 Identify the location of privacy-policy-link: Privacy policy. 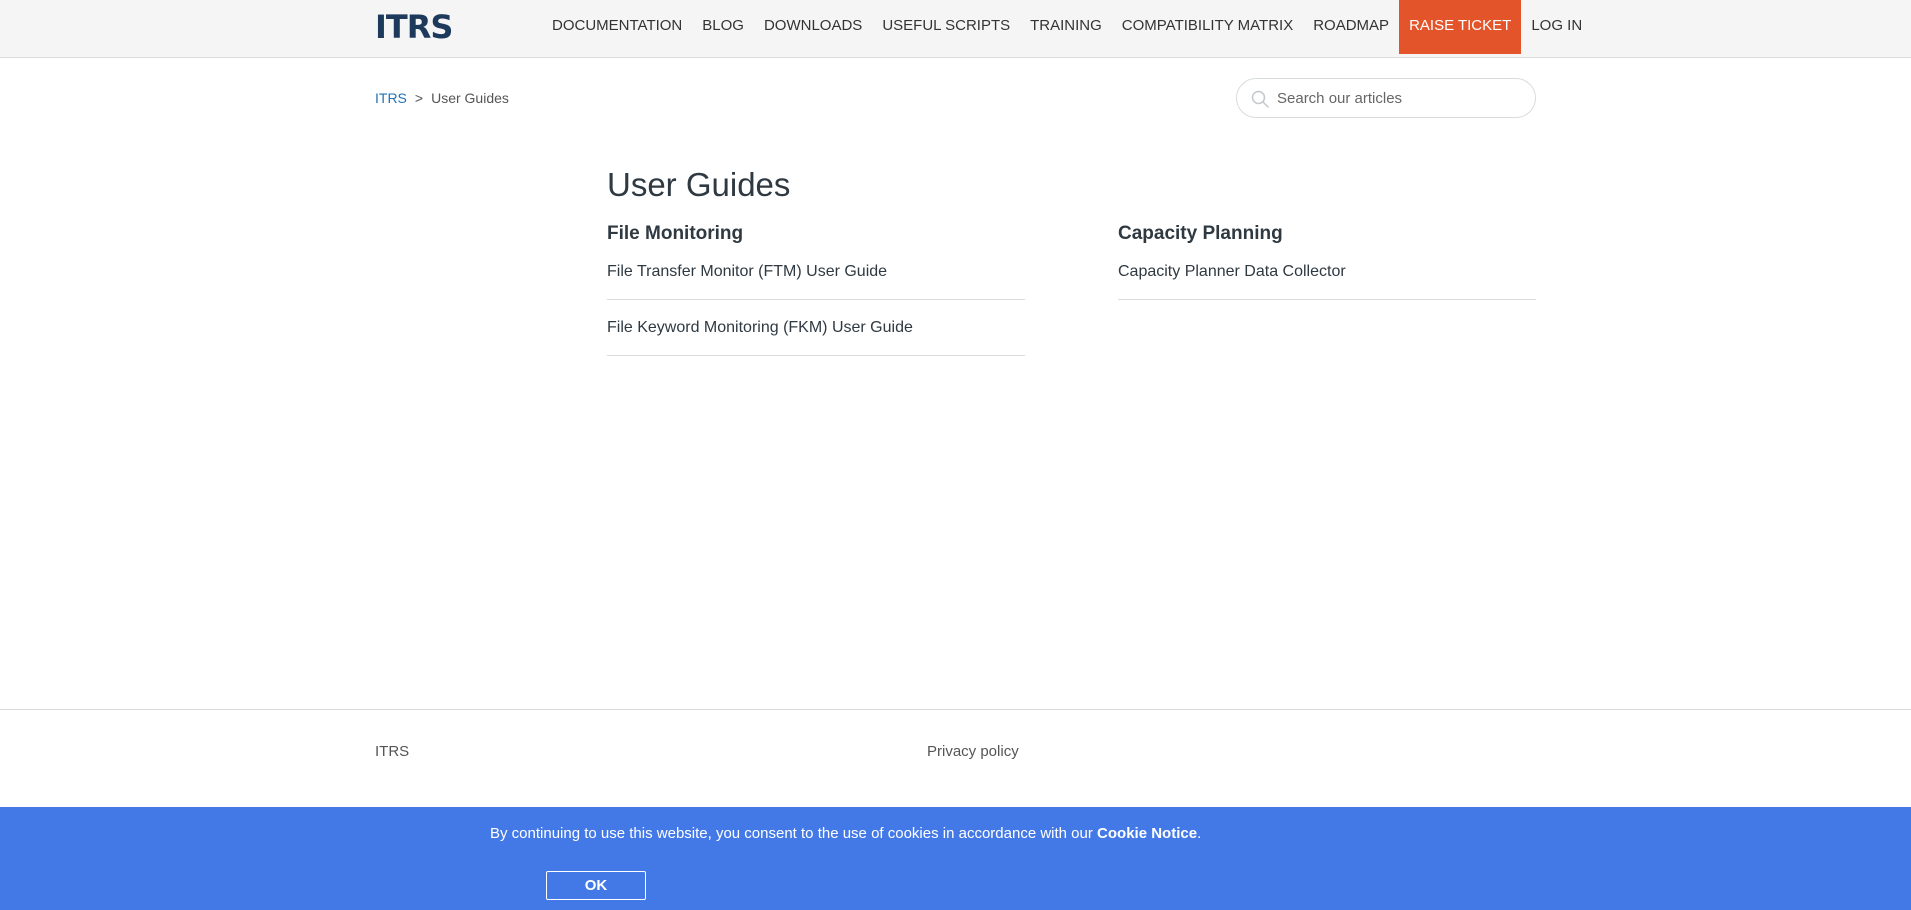
(973, 751).